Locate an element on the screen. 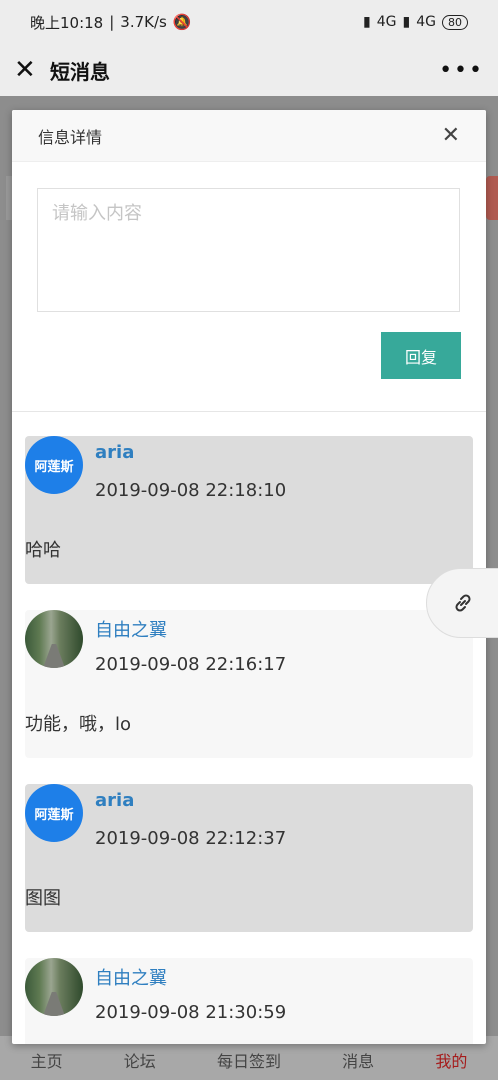  dnd-icon: 🔕 is located at coordinates (182, 22).